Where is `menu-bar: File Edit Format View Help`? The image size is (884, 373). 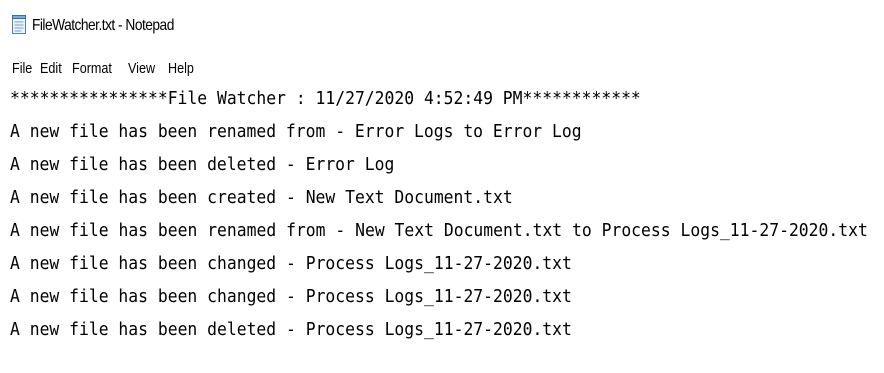 menu-bar: File Edit Format View Help is located at coordinates (442, 68).